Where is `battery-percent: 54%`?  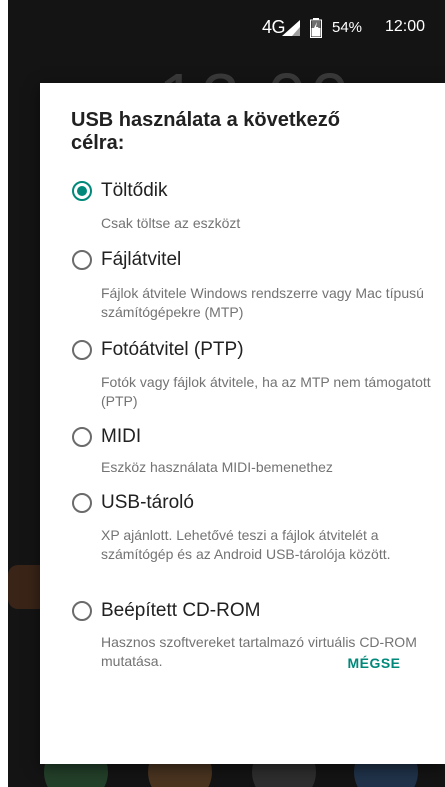
battery-percent: 54% is located at coordinates (347, 27).